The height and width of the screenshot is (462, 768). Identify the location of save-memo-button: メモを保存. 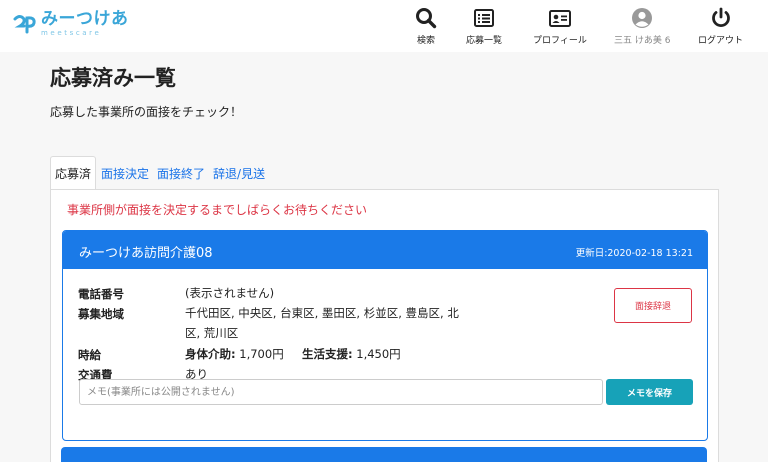
(649, 392).